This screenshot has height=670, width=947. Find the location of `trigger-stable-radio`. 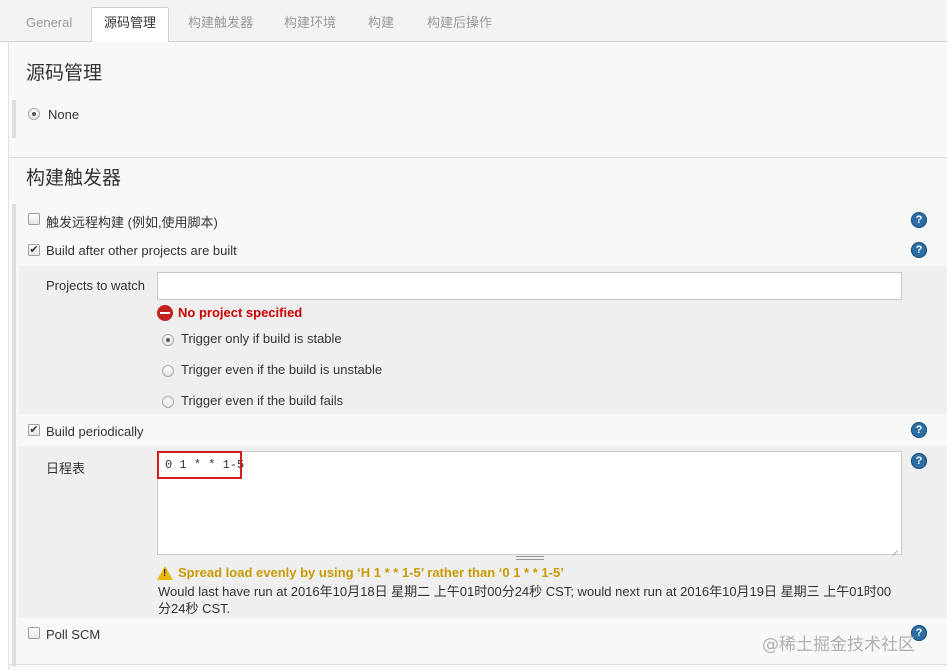

trigger-stable-radio is located at coordinates (168, 340).